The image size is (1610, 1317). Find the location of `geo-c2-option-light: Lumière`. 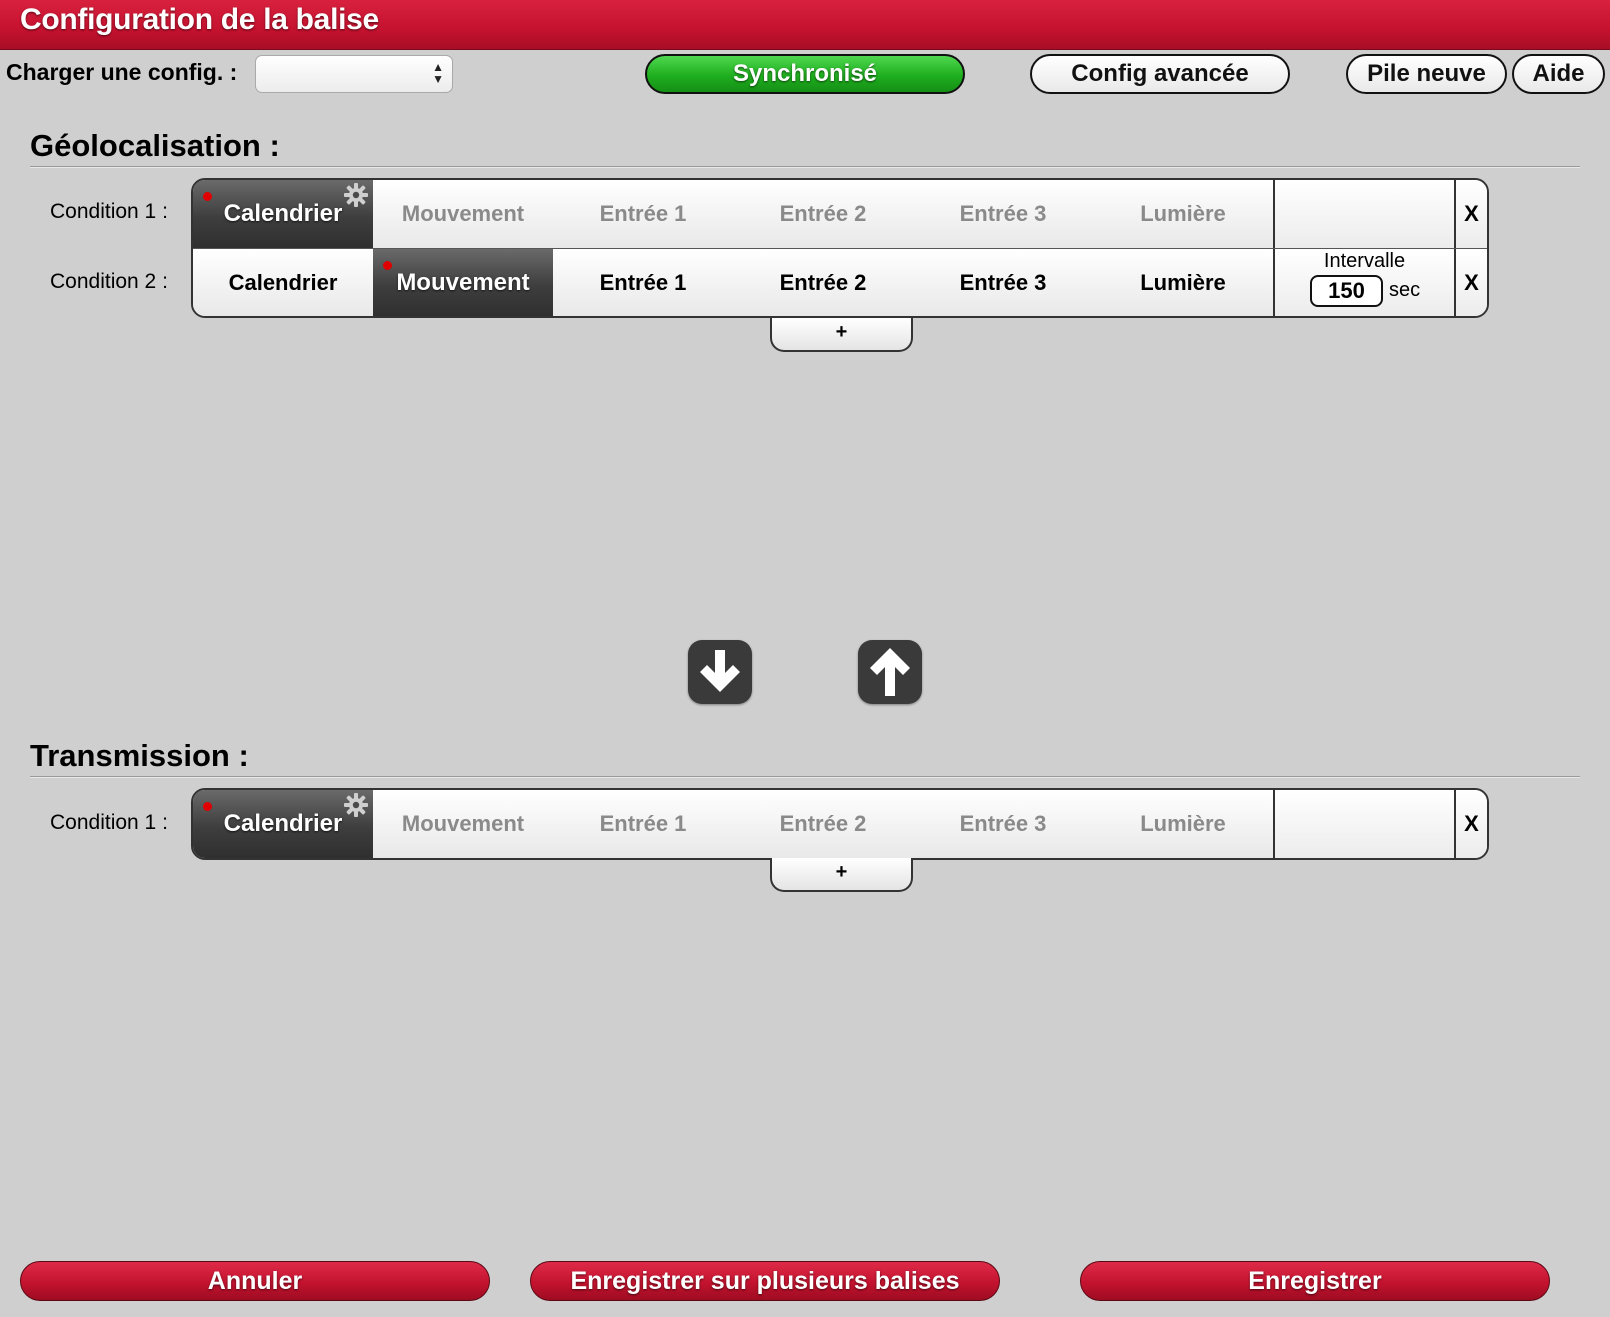

geo-c2-option-light: Lumière is located at coordinates (1183, 282).